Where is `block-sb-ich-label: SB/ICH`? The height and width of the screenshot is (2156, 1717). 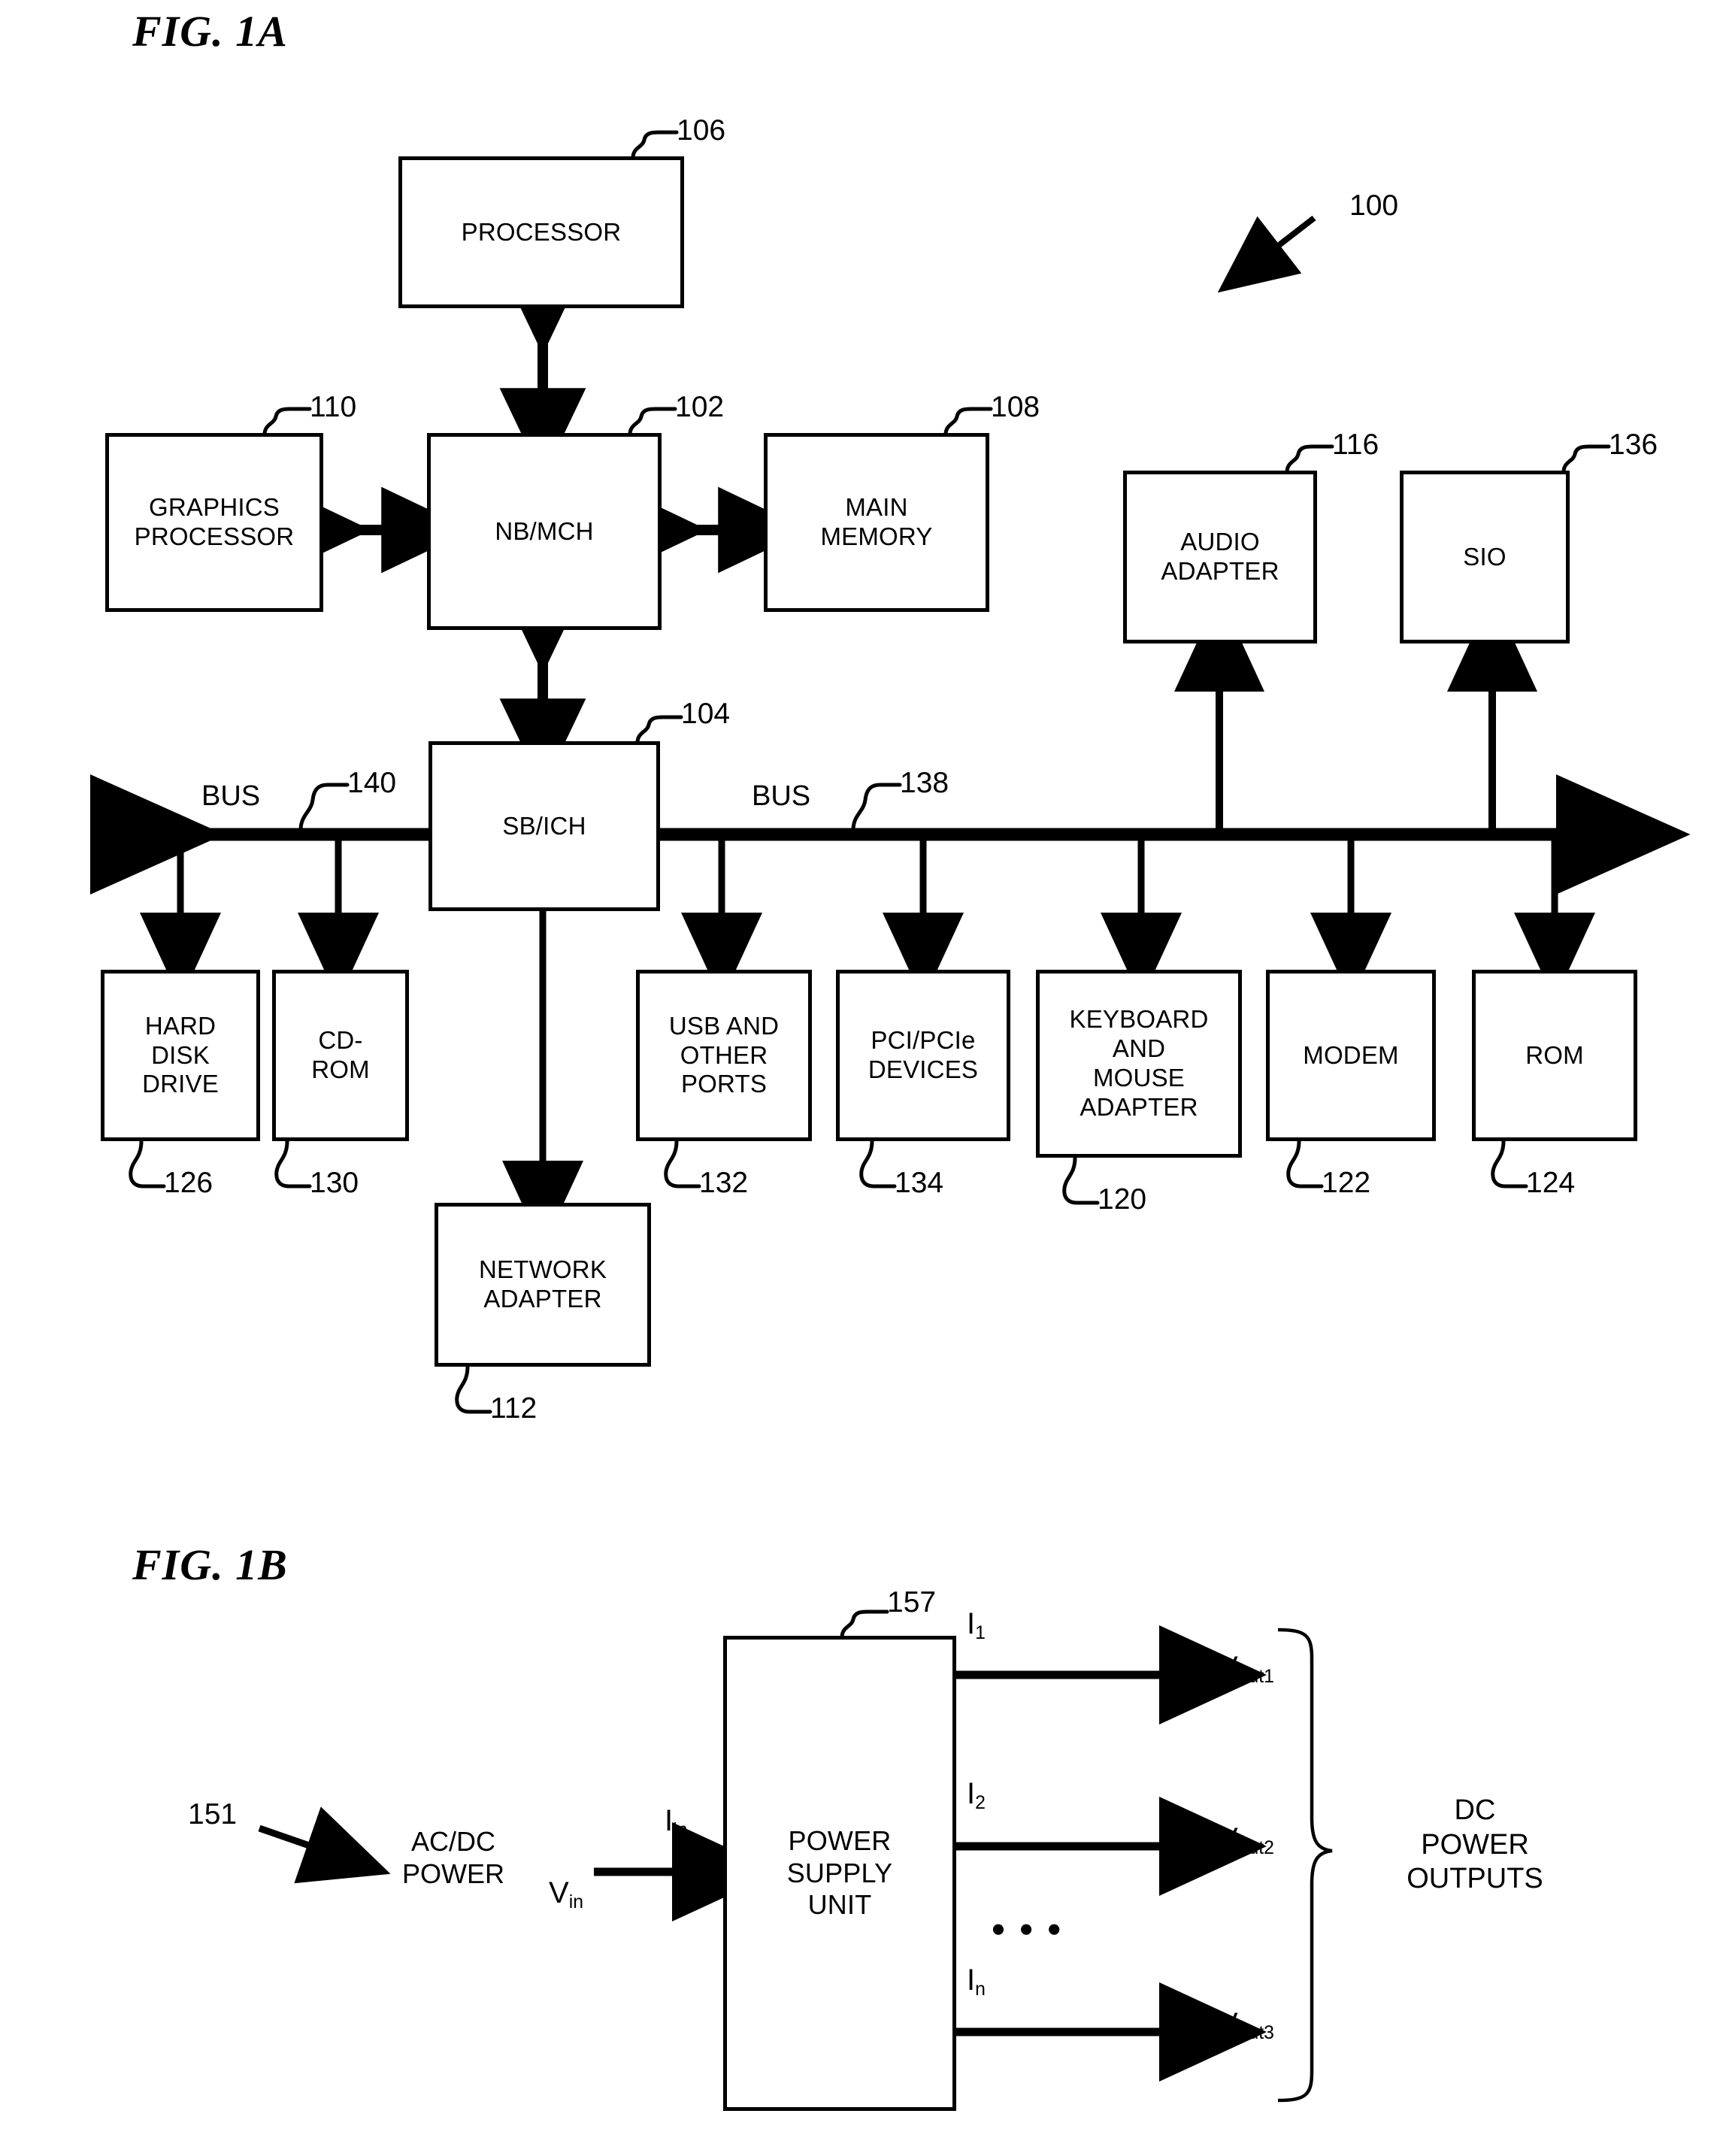
block-sb-ich-label: SB/ICH is located at coordinates (544, 825).